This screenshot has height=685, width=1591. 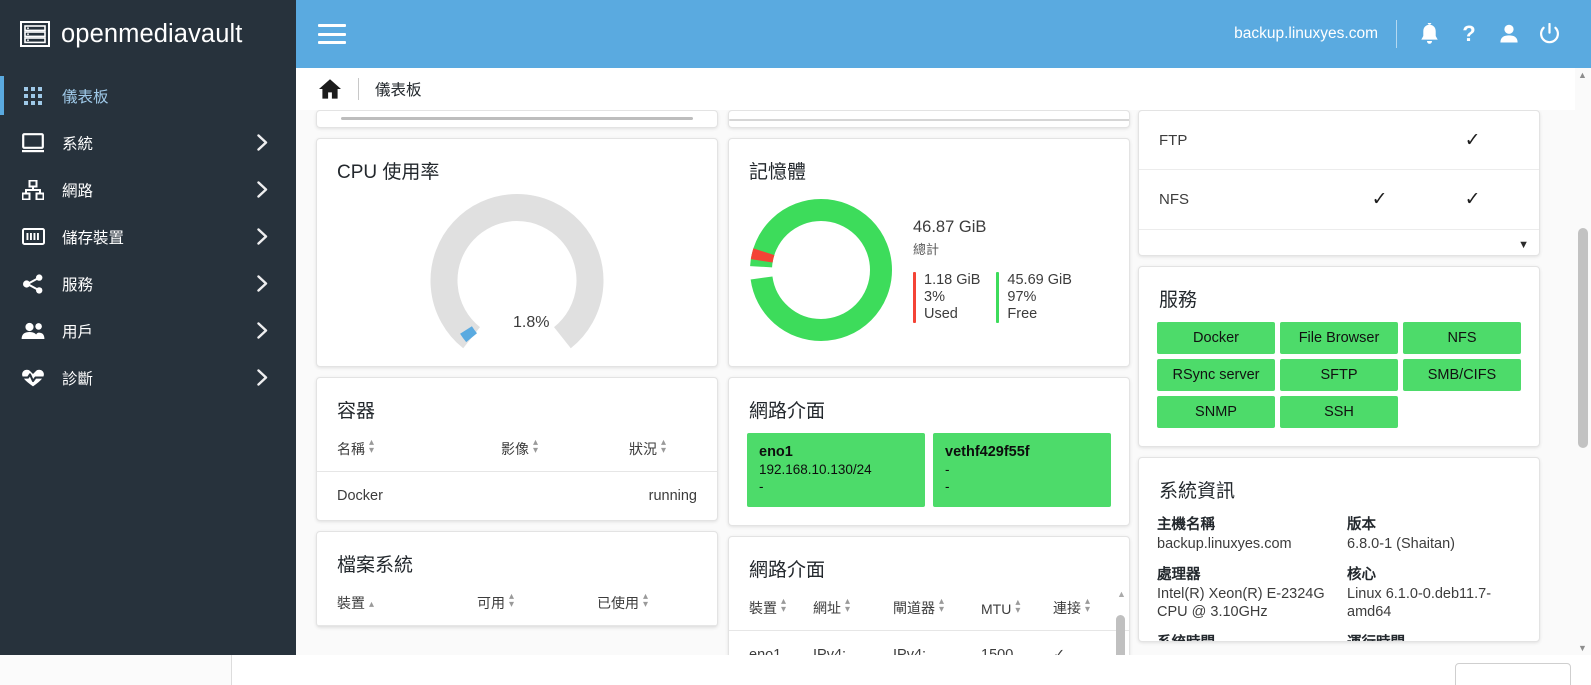 What do you see at coordinates (93, 238) in the screenshot?
I see `sidebar-item-label: 儲存裝置` at bounding box center [93, 238].